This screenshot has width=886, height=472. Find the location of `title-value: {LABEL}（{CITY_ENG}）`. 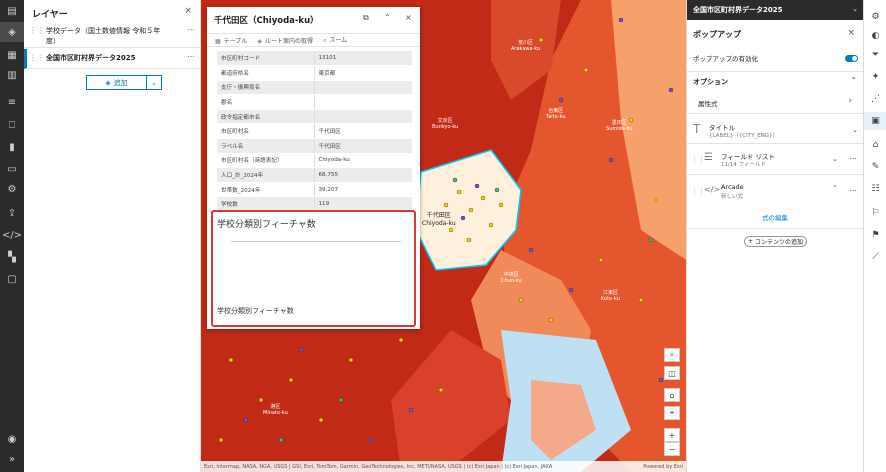

title-value: {LABEL}（{CITY_ENG}） is located at coordinates (744, 136).